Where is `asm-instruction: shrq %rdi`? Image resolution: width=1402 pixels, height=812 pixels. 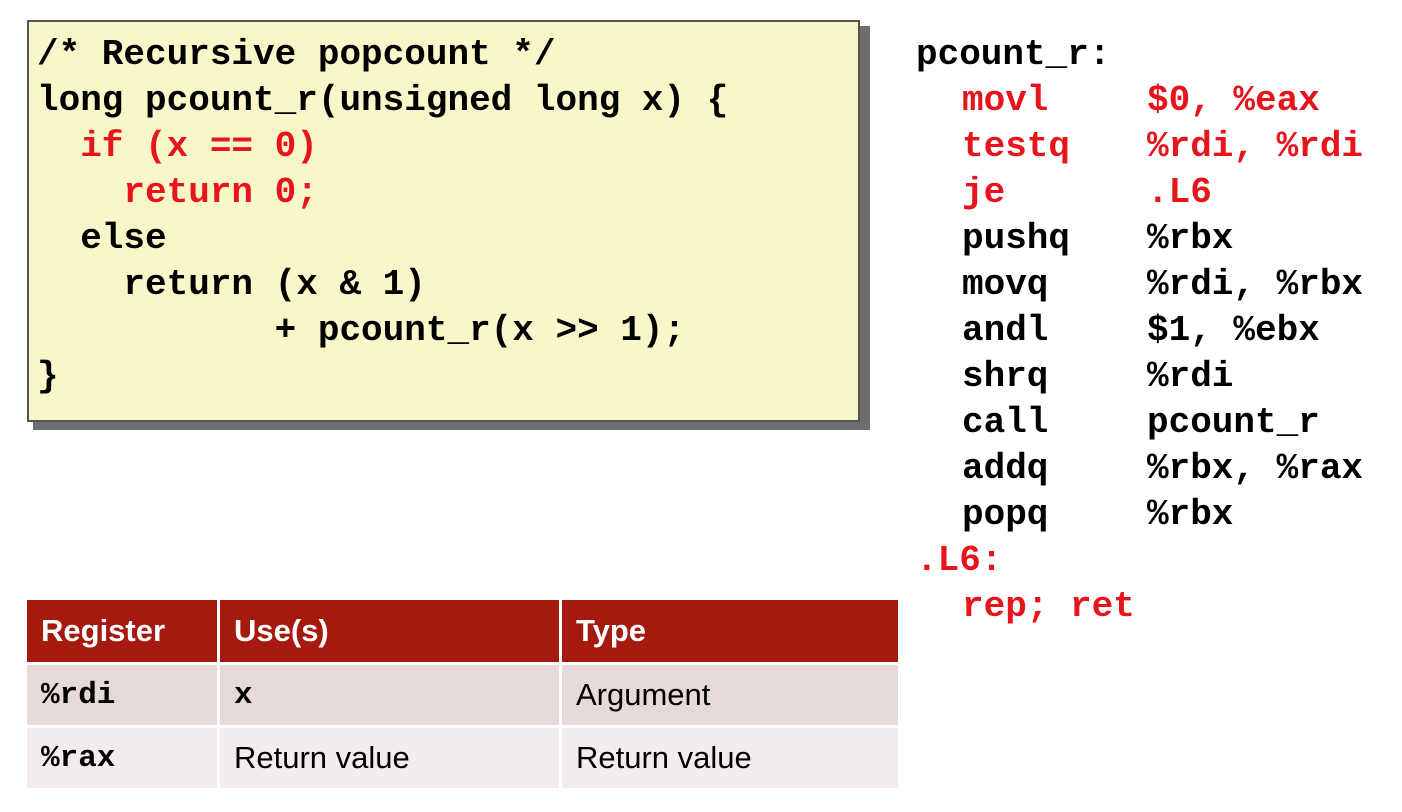
asm-instruction: shrq %rdi is located at coordinates (1097, 377).